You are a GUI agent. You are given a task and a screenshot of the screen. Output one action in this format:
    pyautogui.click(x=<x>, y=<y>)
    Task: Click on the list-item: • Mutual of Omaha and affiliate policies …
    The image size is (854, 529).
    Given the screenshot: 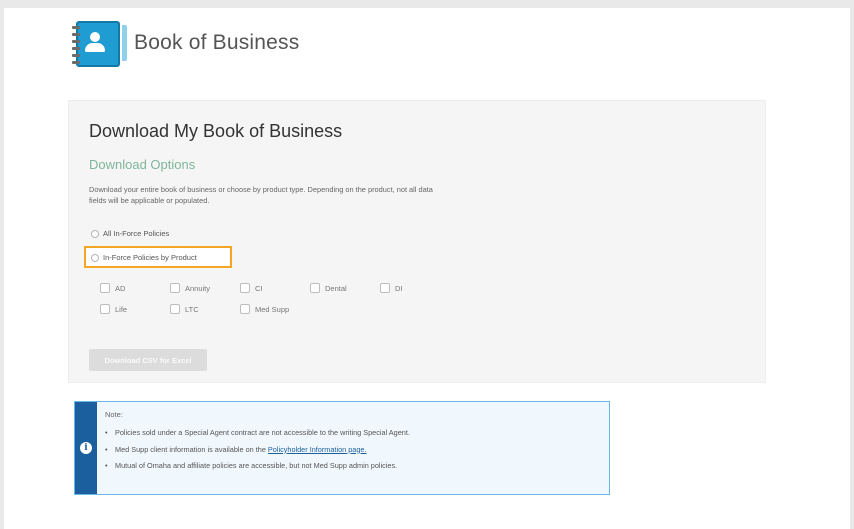 What is the action you would take?
    pyautogui.click(x=251, y=466)
    